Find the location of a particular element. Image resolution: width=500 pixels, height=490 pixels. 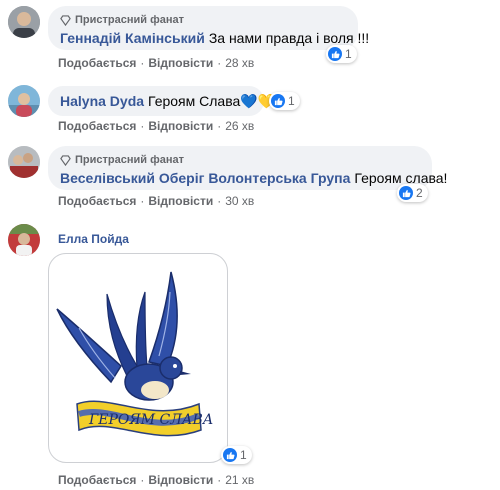

comment-actions: Подобається · Відповісти · 28 хв is located at coordinates (156, 63).